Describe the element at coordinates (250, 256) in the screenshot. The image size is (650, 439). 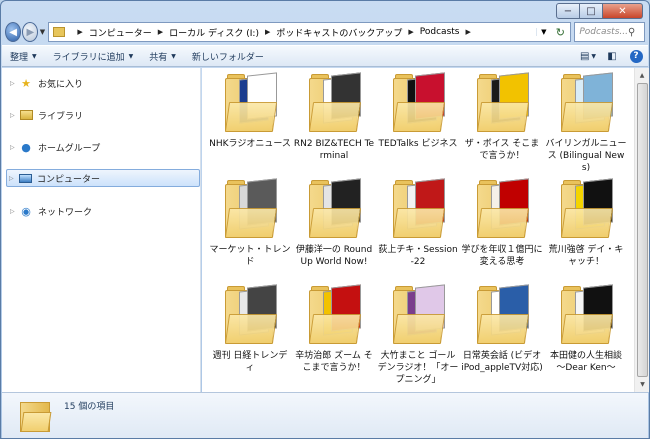
I see `folder-label: マーケット・トレンド` at that location.